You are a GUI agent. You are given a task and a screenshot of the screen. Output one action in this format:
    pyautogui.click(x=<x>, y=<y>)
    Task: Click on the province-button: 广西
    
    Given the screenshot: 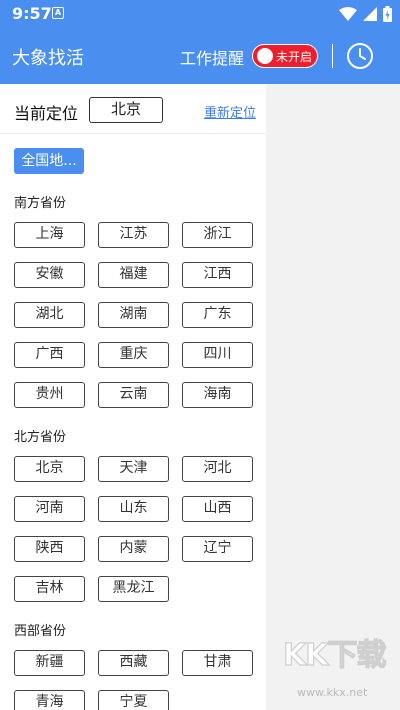 What is the action you would take?
    pyautogui.click(x=49, y=355)
    